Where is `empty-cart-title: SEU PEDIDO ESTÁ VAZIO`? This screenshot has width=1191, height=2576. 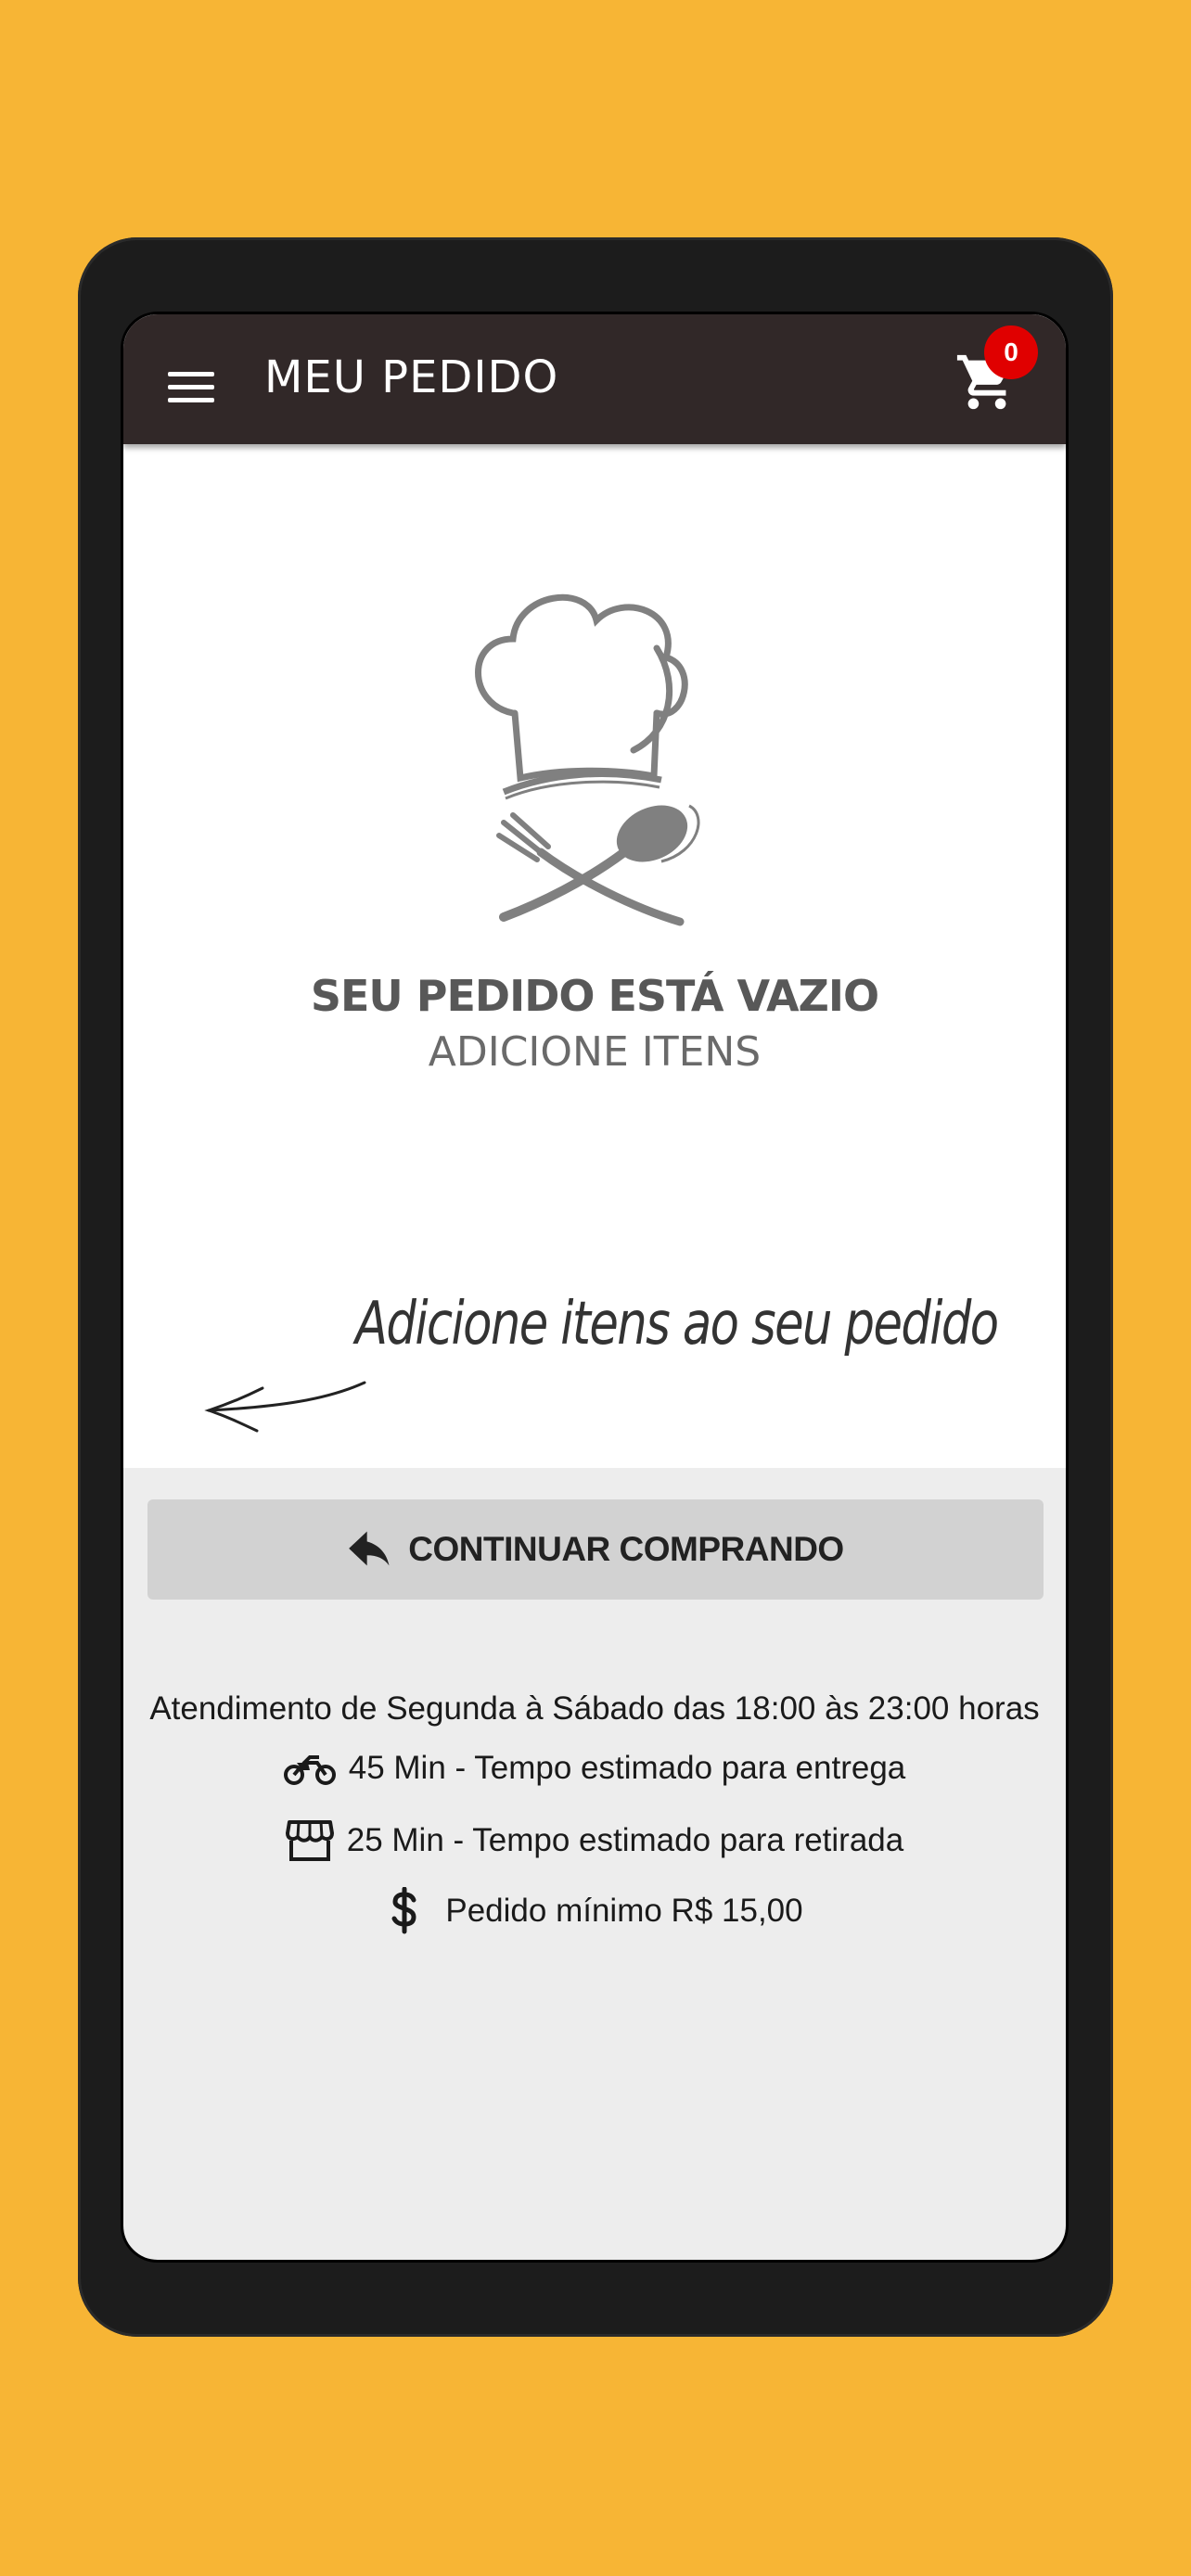
empty-cart-title: SEU PEDIDO ESTÁ VAZIO is located at coordinates (594, 996).